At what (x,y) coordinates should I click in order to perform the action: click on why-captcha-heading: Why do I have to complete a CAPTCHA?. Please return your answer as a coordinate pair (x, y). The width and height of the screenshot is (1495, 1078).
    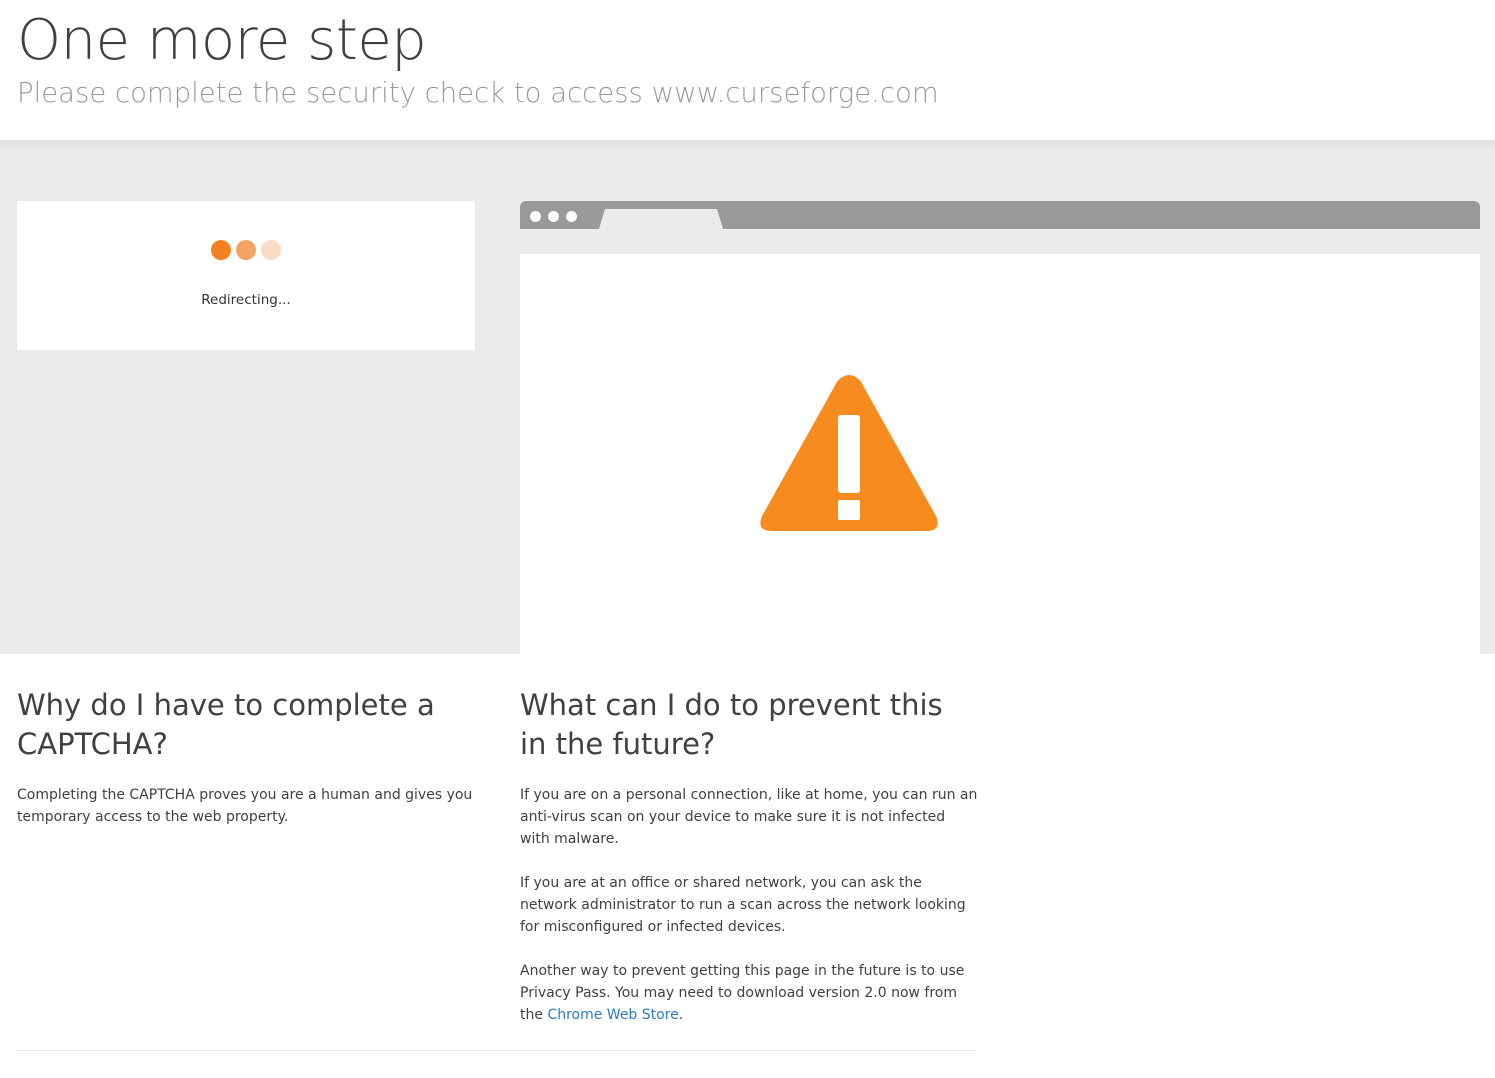
    Looking at the image, I should click on (226, 724).